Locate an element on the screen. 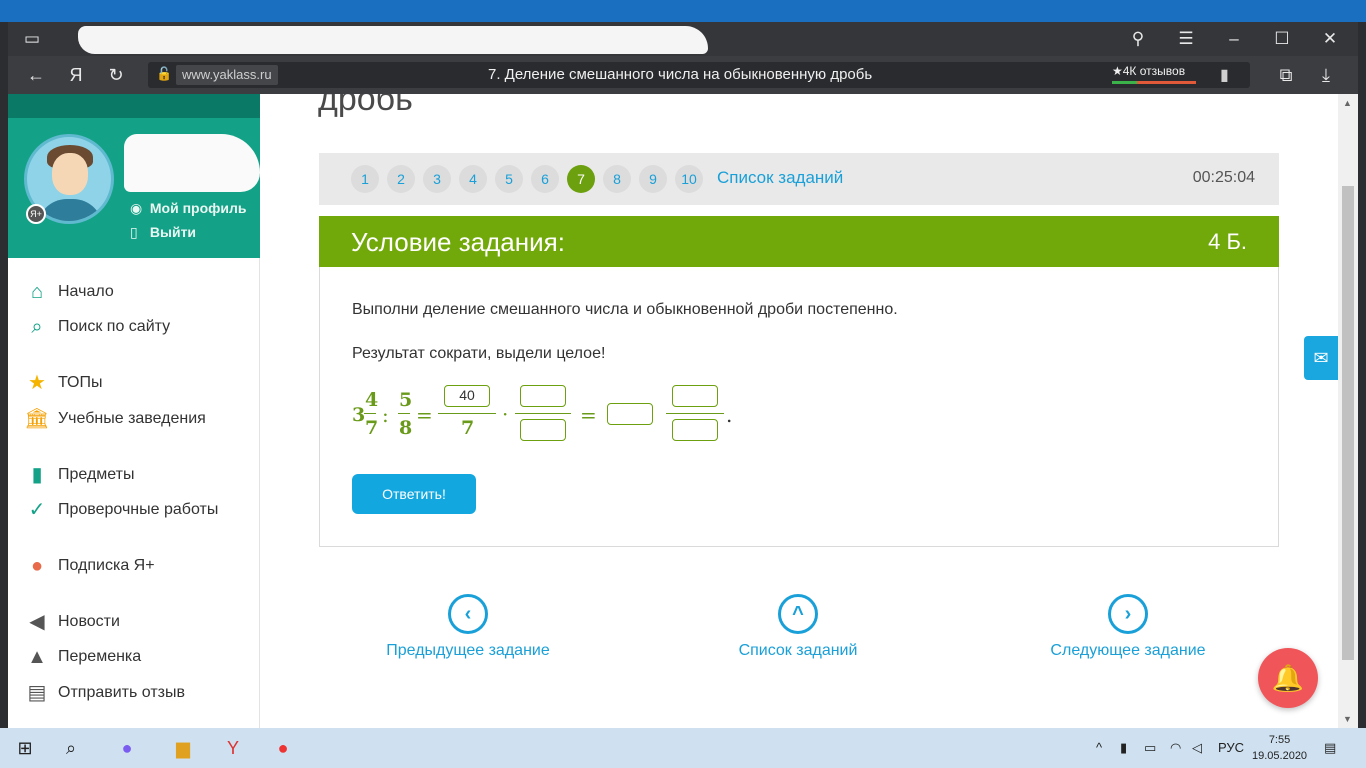  step-1: 1 is located at coordinates (365, 179).